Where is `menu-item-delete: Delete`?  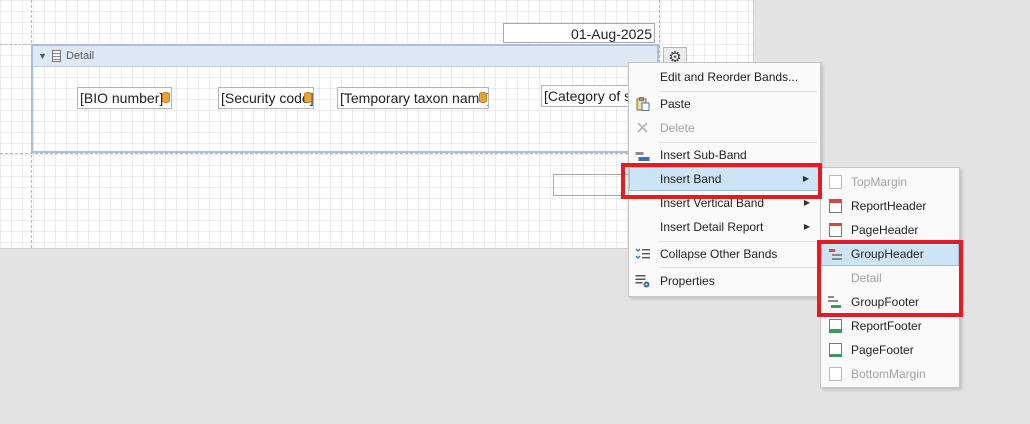
menu-item-delete: Delete is located at coordinates (724, 128).